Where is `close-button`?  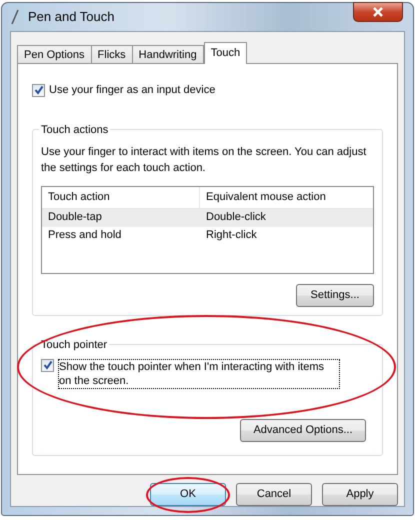
close-button is located at coordinates (378, 12).